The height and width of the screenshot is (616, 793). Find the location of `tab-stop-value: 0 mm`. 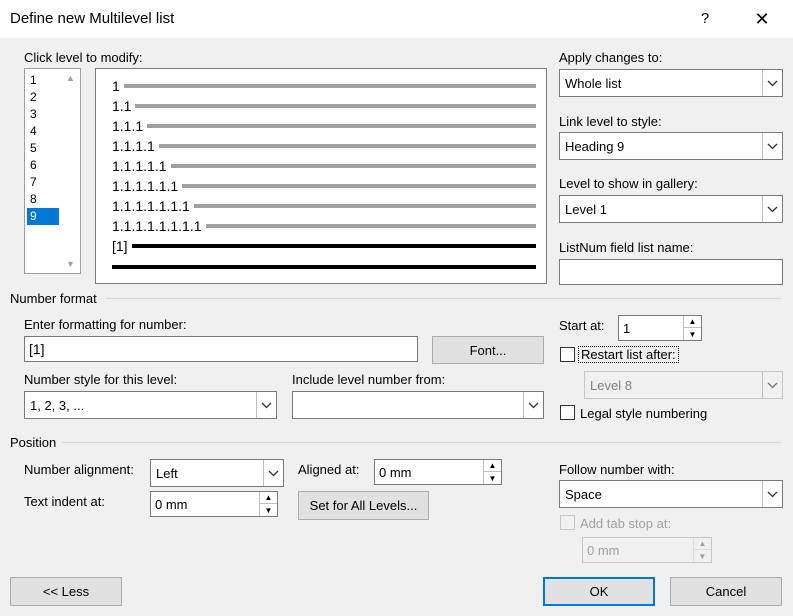

tab-stop-value: 0 mm is located at coordinates (603, 550).